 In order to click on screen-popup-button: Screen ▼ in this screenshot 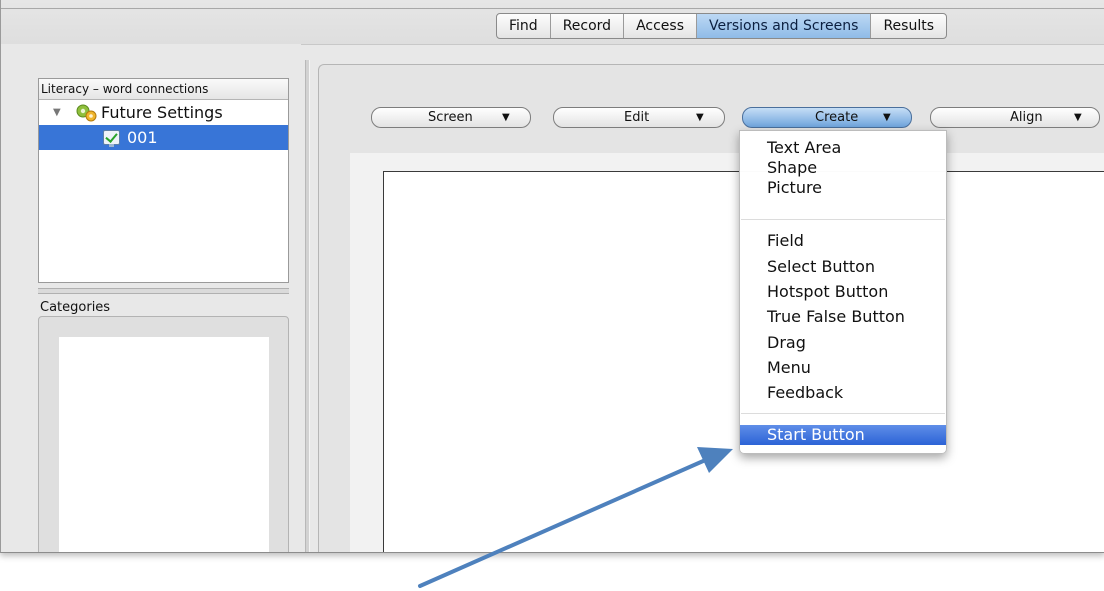, I will do `click(451, 117)`.